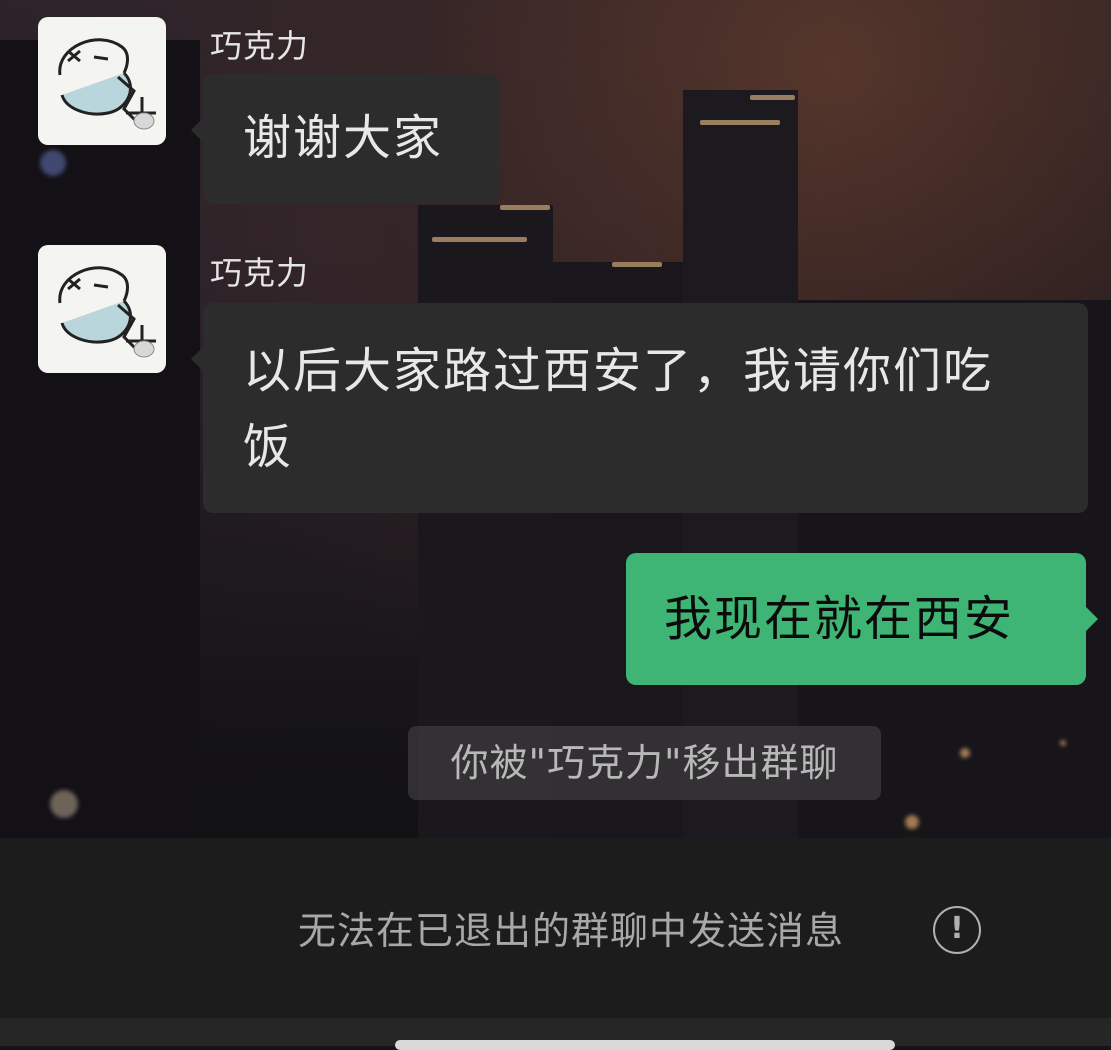 The image size is (1111, 1050). What do you see at coordinates (839, 619) in the screenshot?
I see `message-text: 我现在就在西安` at bounding box center [839, 619].